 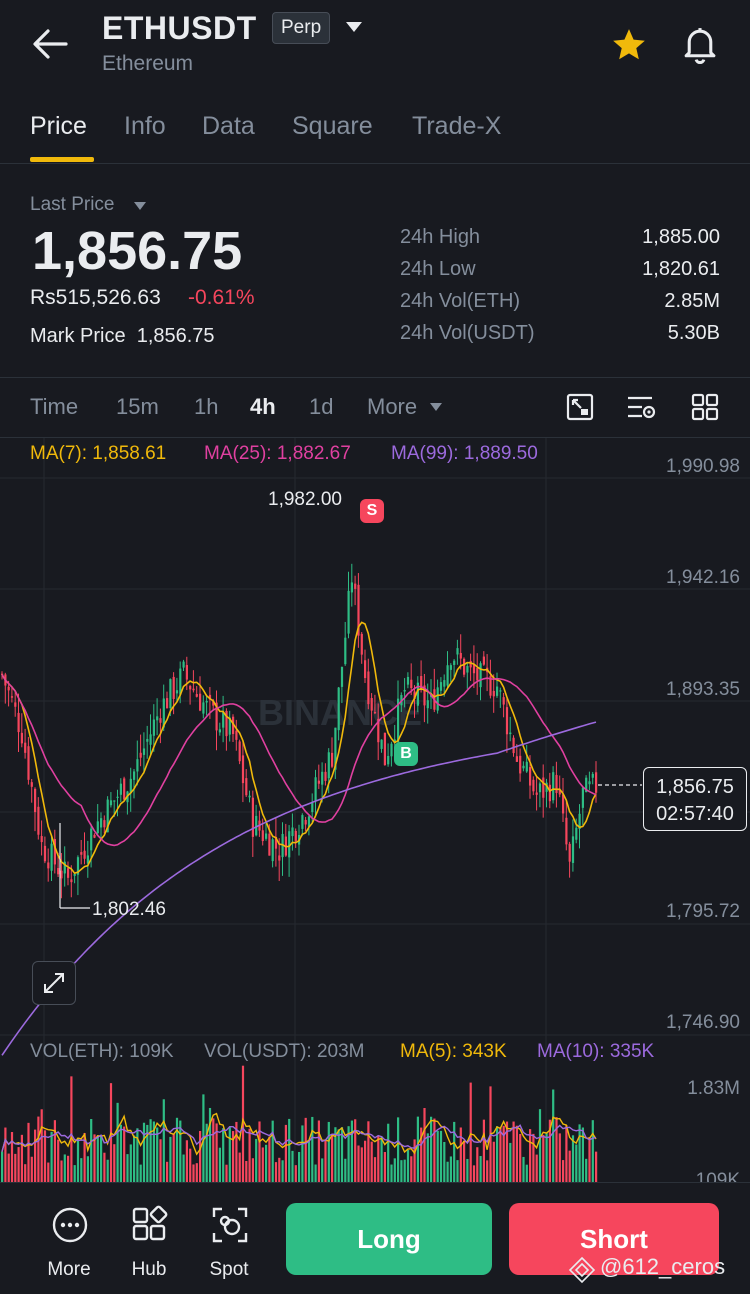 I want to click on main-tabs: Price Info Data Square Trade-X, so click(x=375, y=132).